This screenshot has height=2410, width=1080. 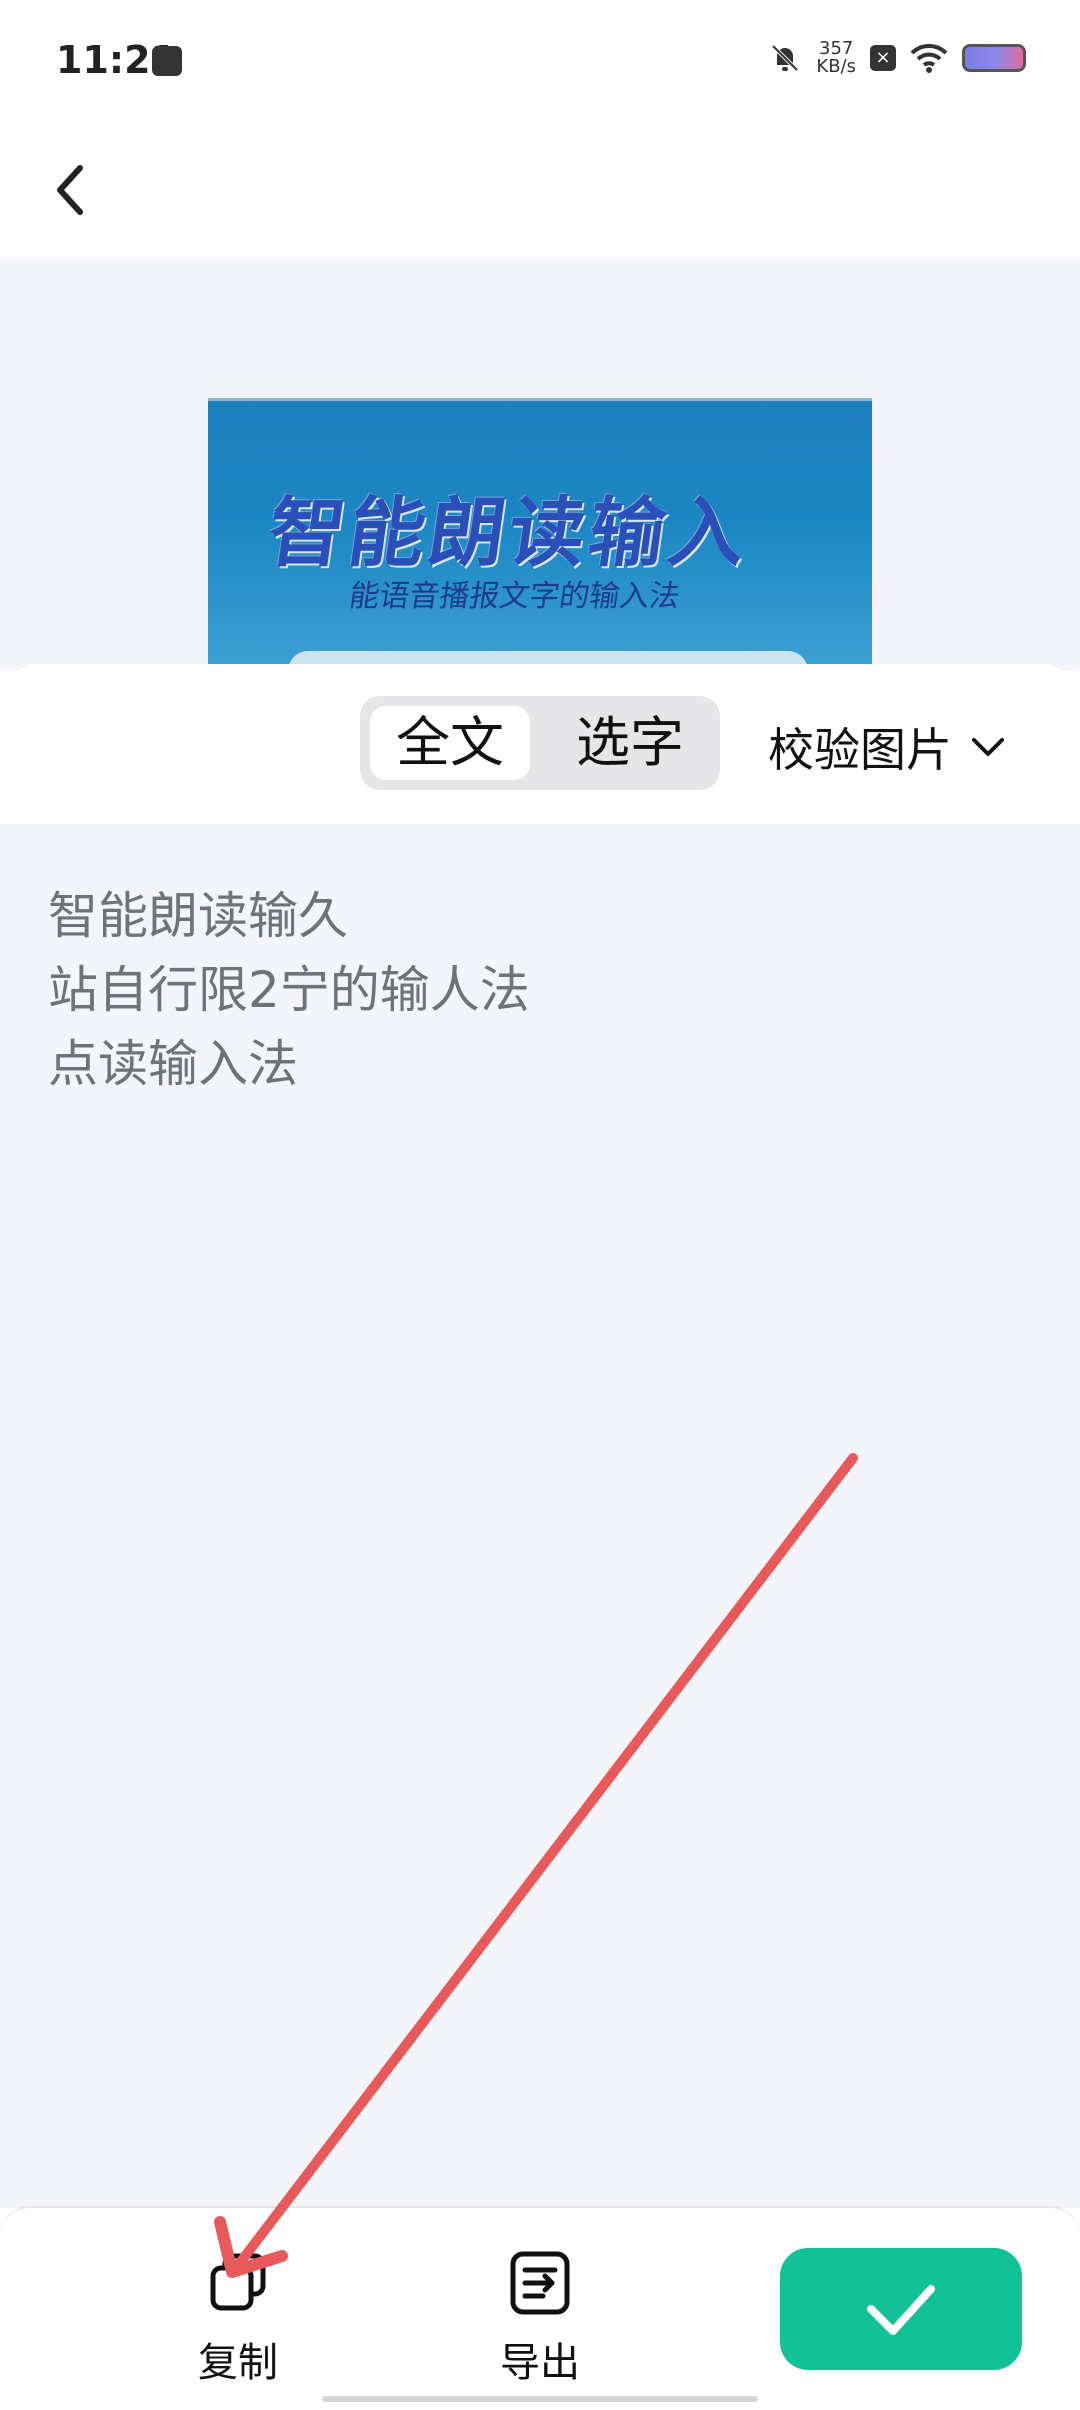 I want to click on status-icons: 357 KB/s ×, so click(x=897, y=58).